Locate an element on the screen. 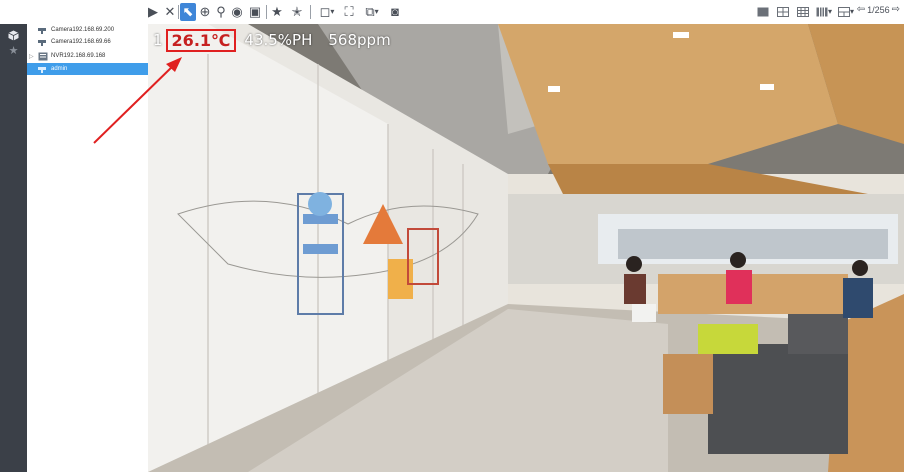  close-icon: ✕ is located at coordinates (170, 12).